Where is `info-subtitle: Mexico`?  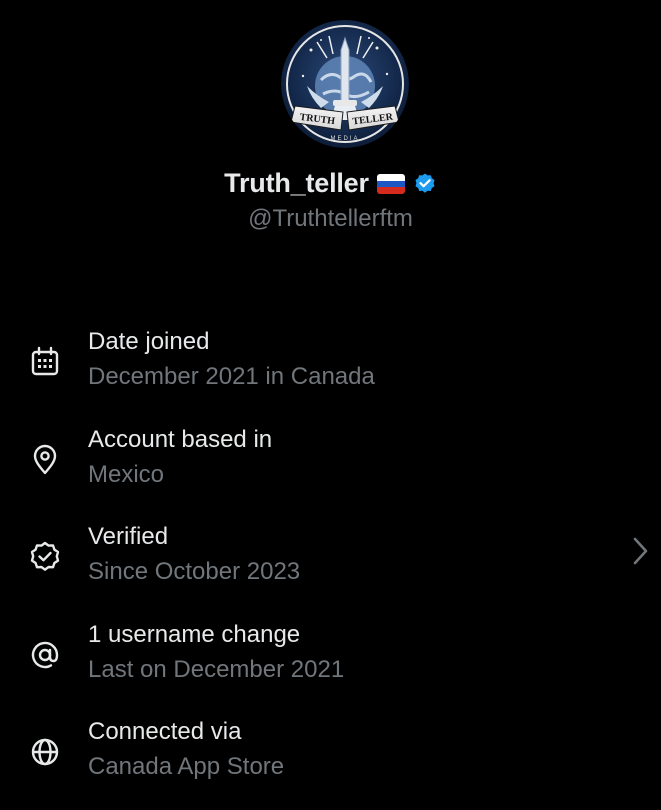 info-subtitle: Mexico is located at coordinates (126, 474).